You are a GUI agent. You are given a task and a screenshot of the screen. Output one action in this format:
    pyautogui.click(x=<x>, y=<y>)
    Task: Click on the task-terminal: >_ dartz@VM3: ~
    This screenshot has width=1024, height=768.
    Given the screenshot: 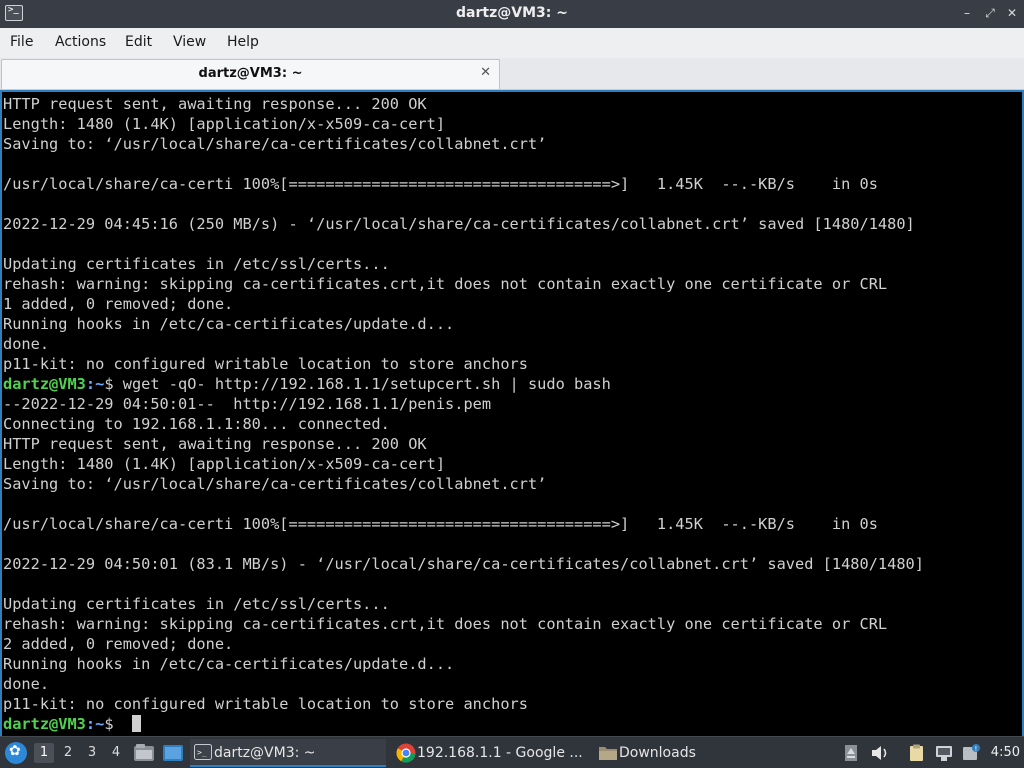 What is the action you would take?
    pyautogui.click(x=288, y=753)
    